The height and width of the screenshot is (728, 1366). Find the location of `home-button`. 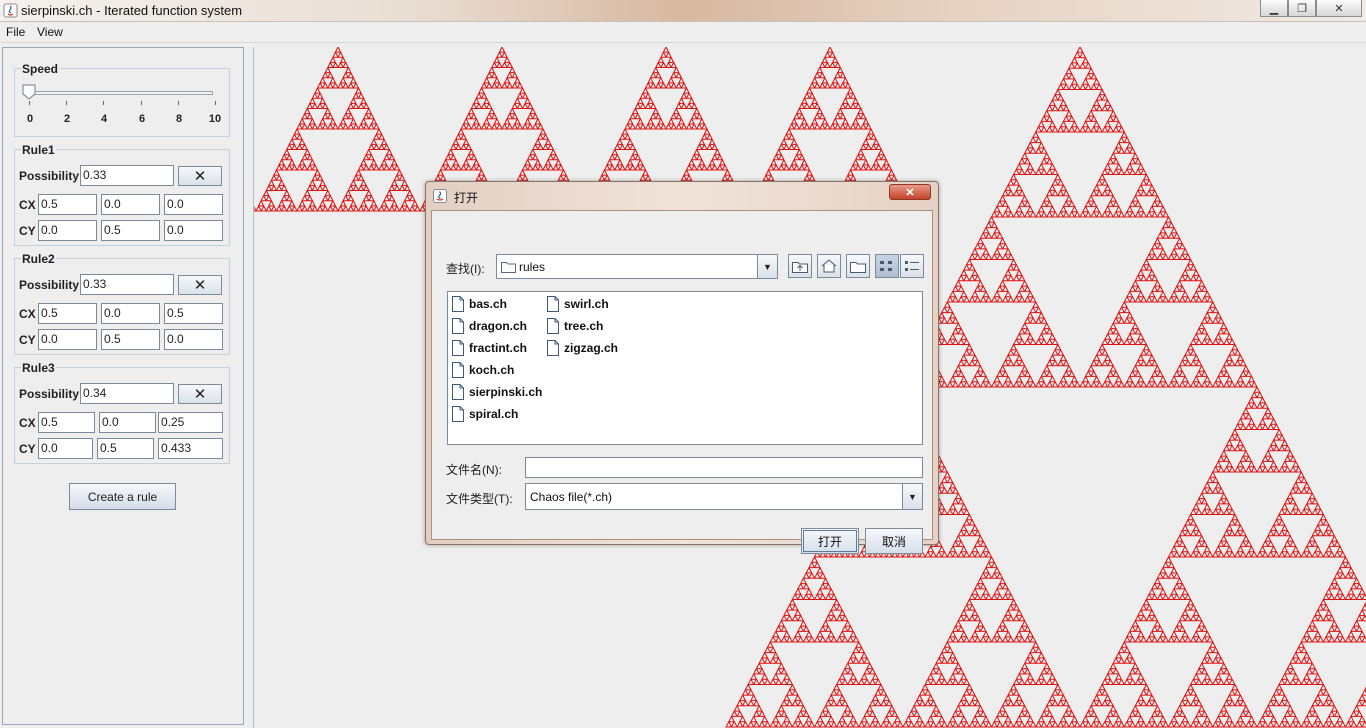

home-button is located at coordinates (829, 266).